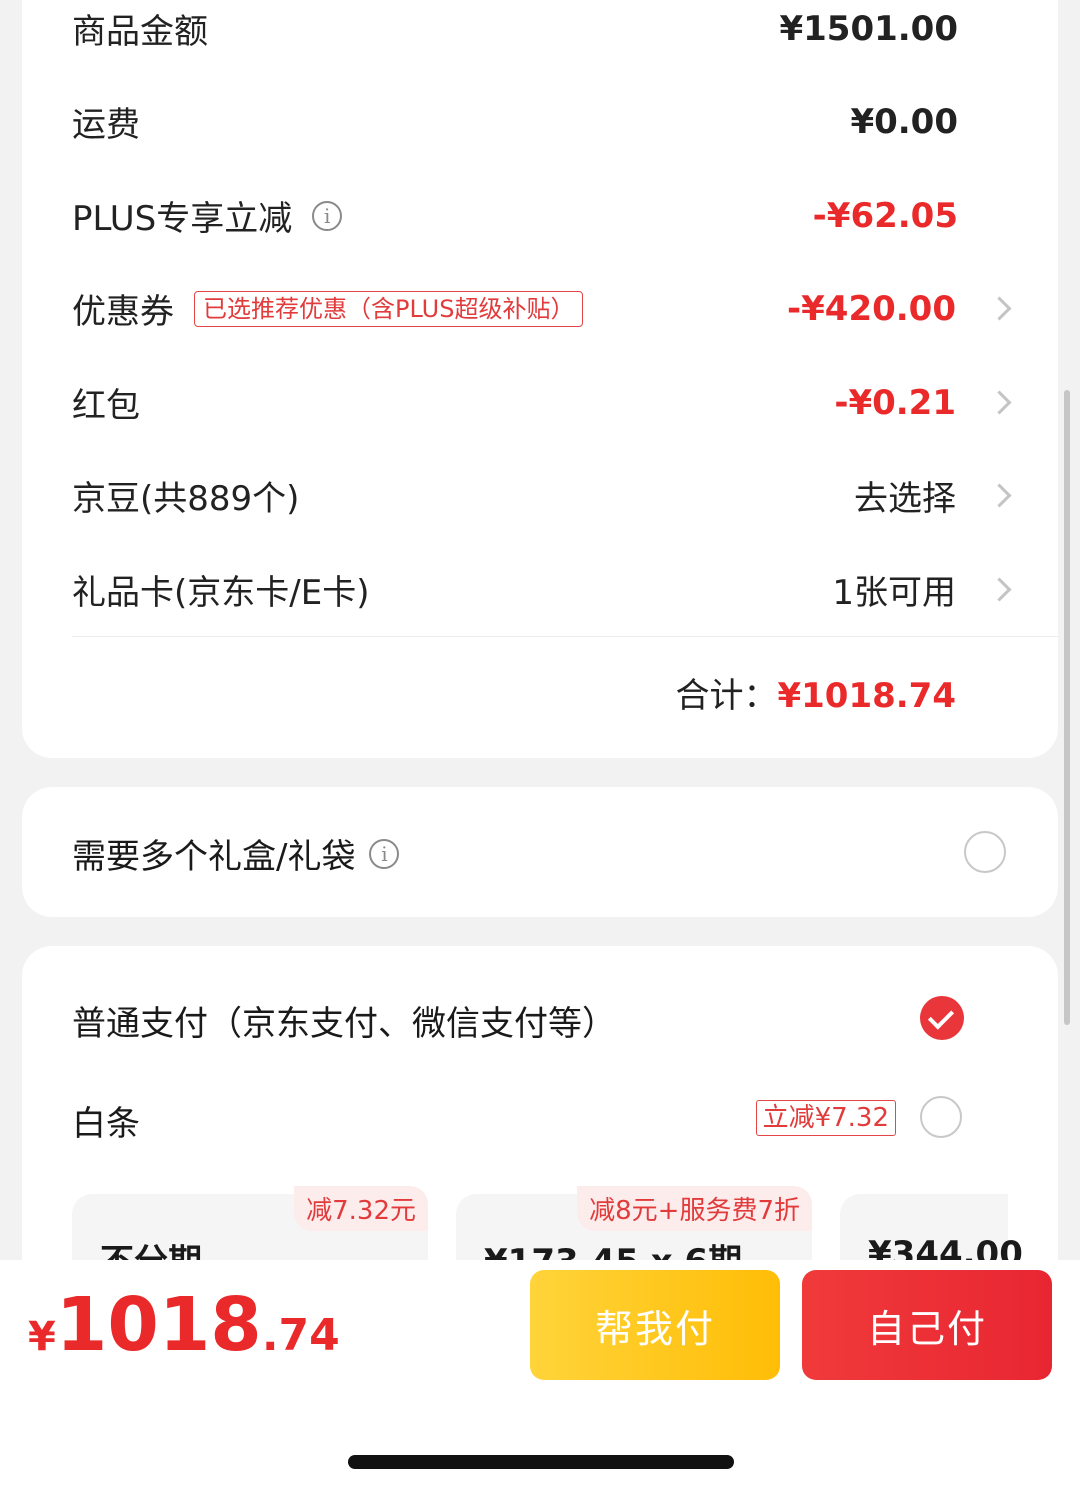 The image size is (1080, 1490). Describe the element at coordinates (542, 589) in the screenshot. I see `gift-card-row: 礼品卡(京东卡/E卡) 1张可用` at that location.